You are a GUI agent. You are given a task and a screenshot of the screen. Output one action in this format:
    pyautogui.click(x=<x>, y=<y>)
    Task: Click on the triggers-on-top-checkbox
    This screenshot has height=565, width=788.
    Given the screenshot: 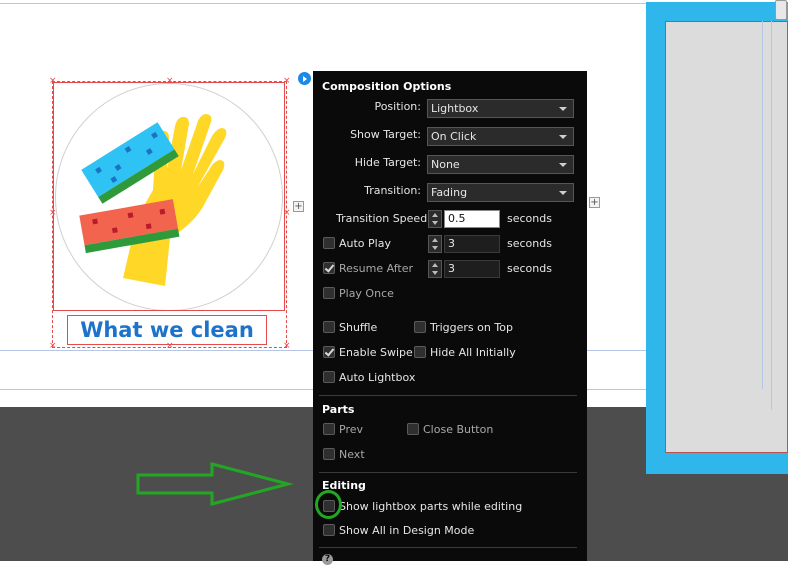 What is the action you would take?
    pyautogui.click(x=420, y=327)
    